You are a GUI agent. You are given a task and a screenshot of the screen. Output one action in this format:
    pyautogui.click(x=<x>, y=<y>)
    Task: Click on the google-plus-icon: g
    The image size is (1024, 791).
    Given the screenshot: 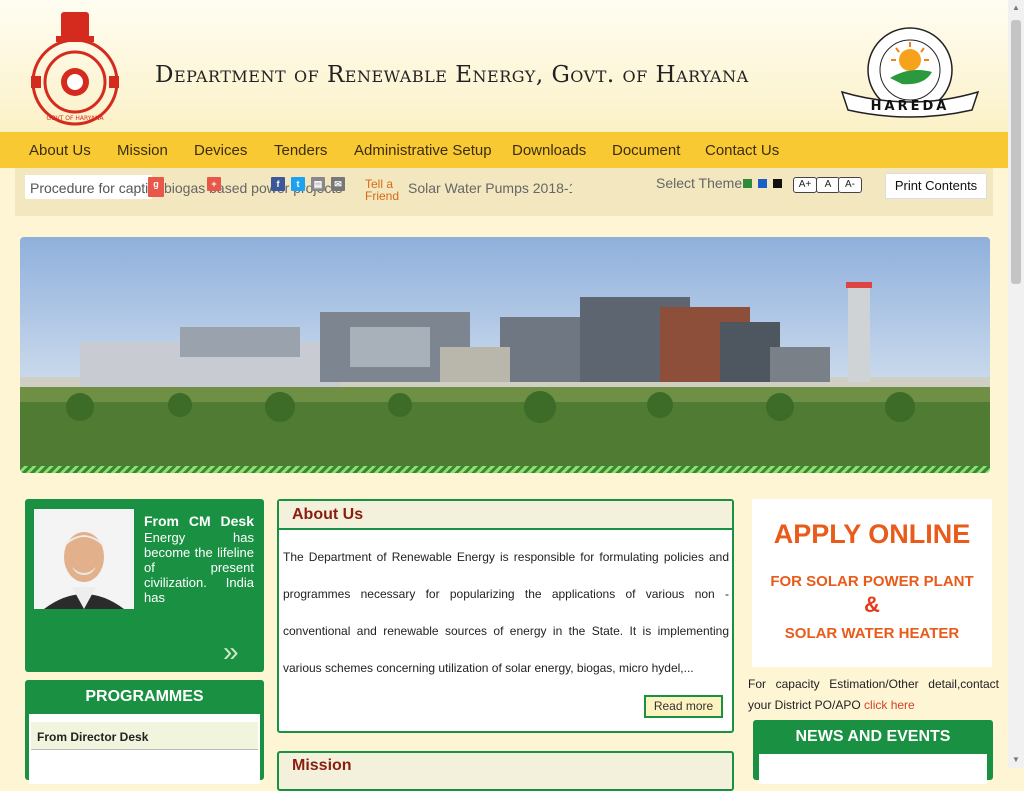 What is the action you would take?
    pyautogui.click(x=156, y=187)
    